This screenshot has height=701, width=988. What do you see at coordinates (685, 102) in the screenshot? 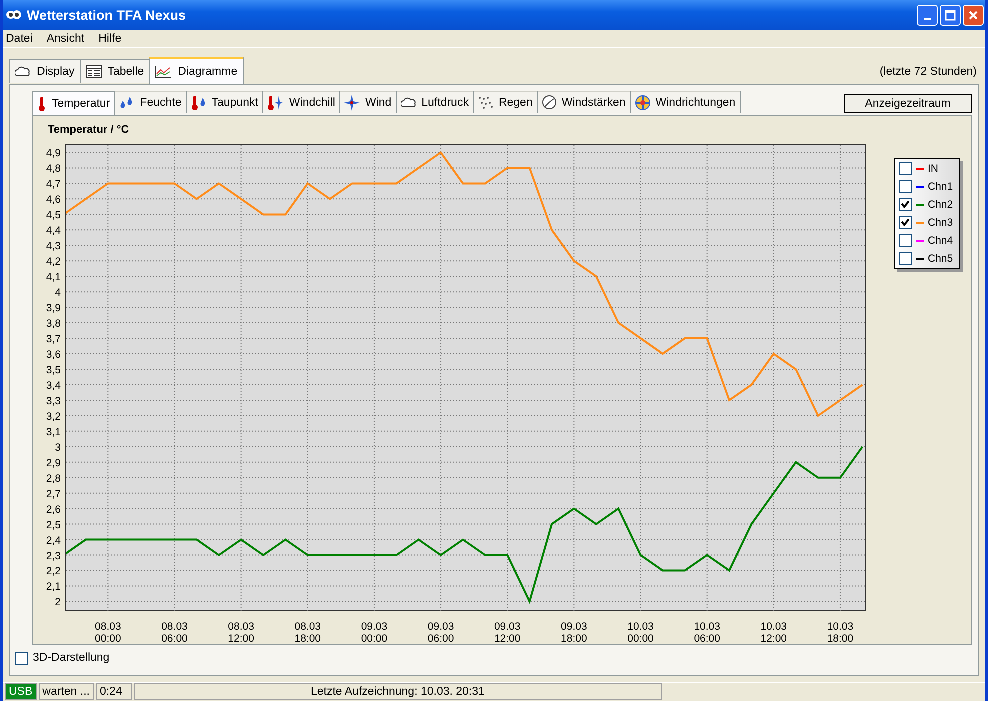
I see `tab: Windrichtungen` at bounding box center [685, 102].